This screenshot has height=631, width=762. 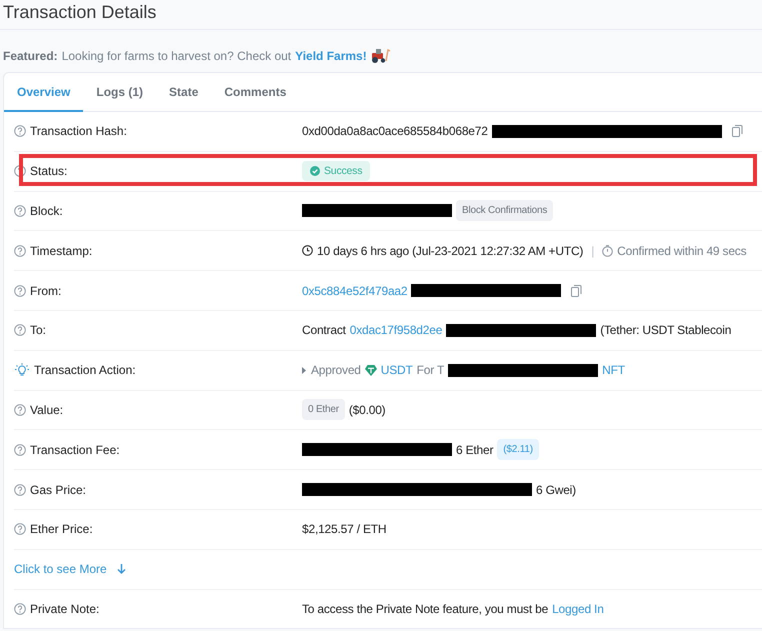 I want to click on address-link: NFT, so click(x=613, y=370).